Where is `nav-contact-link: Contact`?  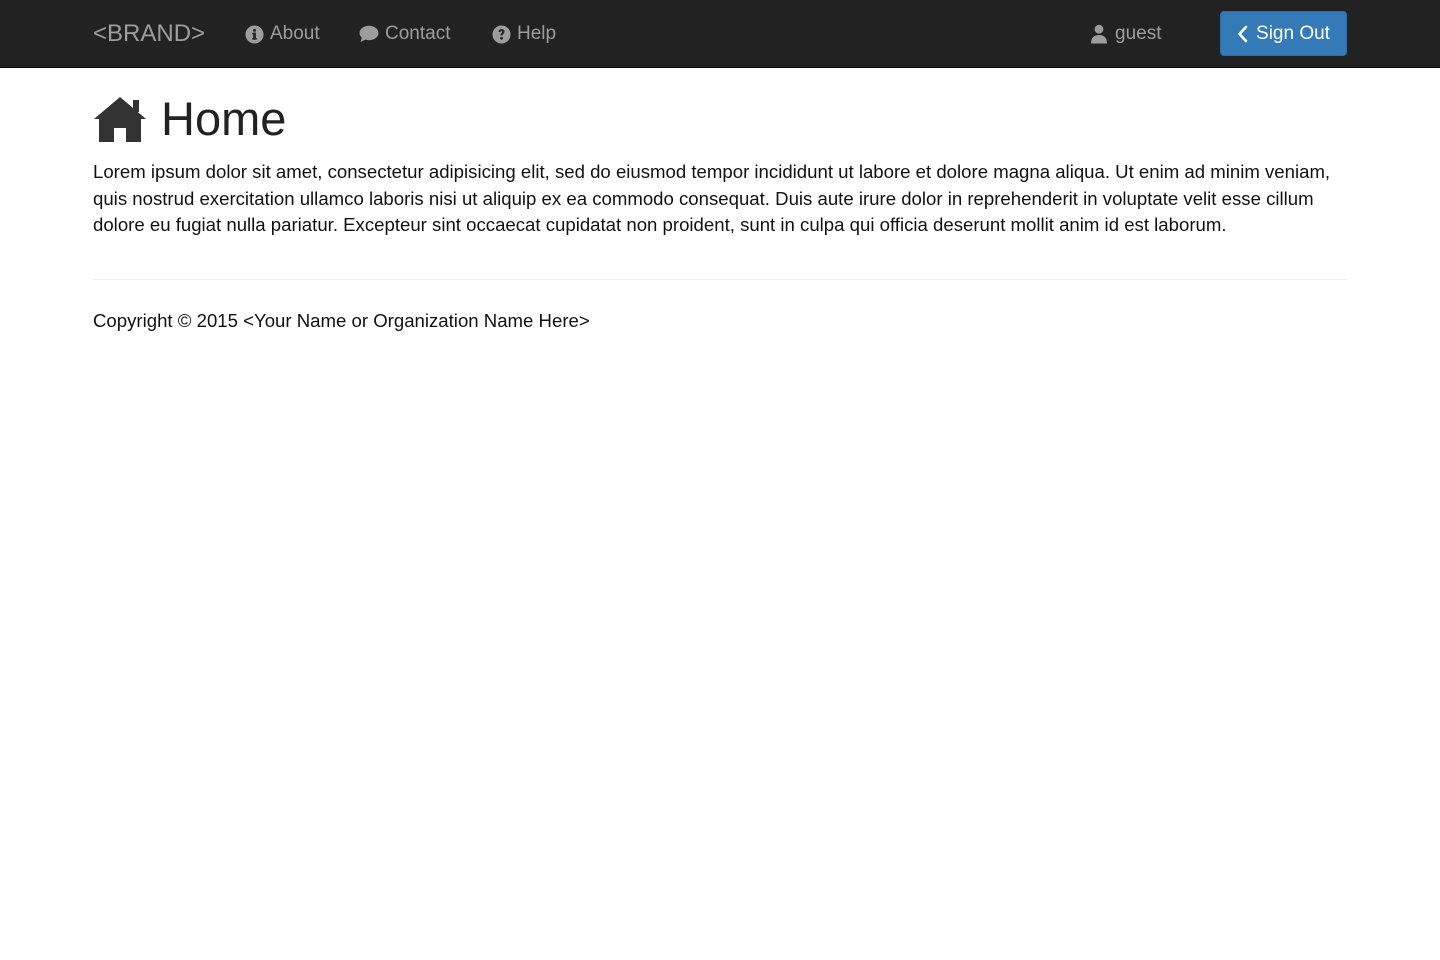 nav-contact-link: Contact is located at coordinates (404, 34).